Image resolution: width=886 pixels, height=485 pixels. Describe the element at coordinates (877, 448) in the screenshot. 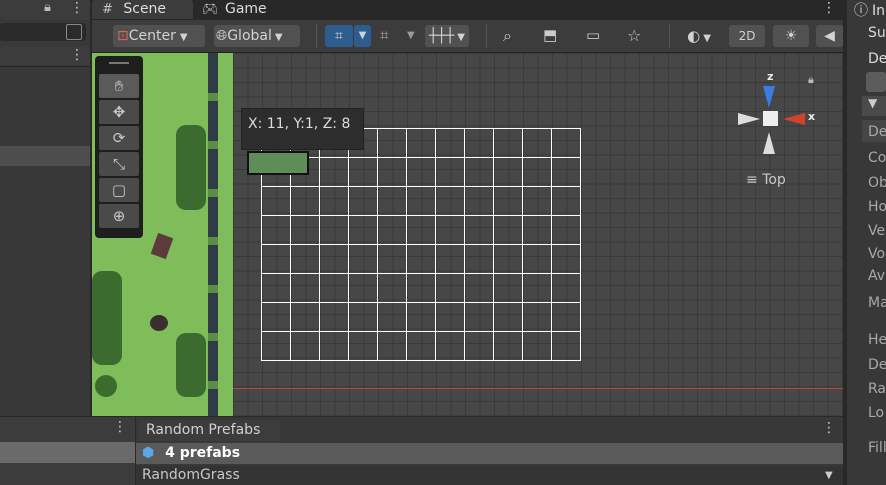

I see `inspector-row-label: Fill` at that location.